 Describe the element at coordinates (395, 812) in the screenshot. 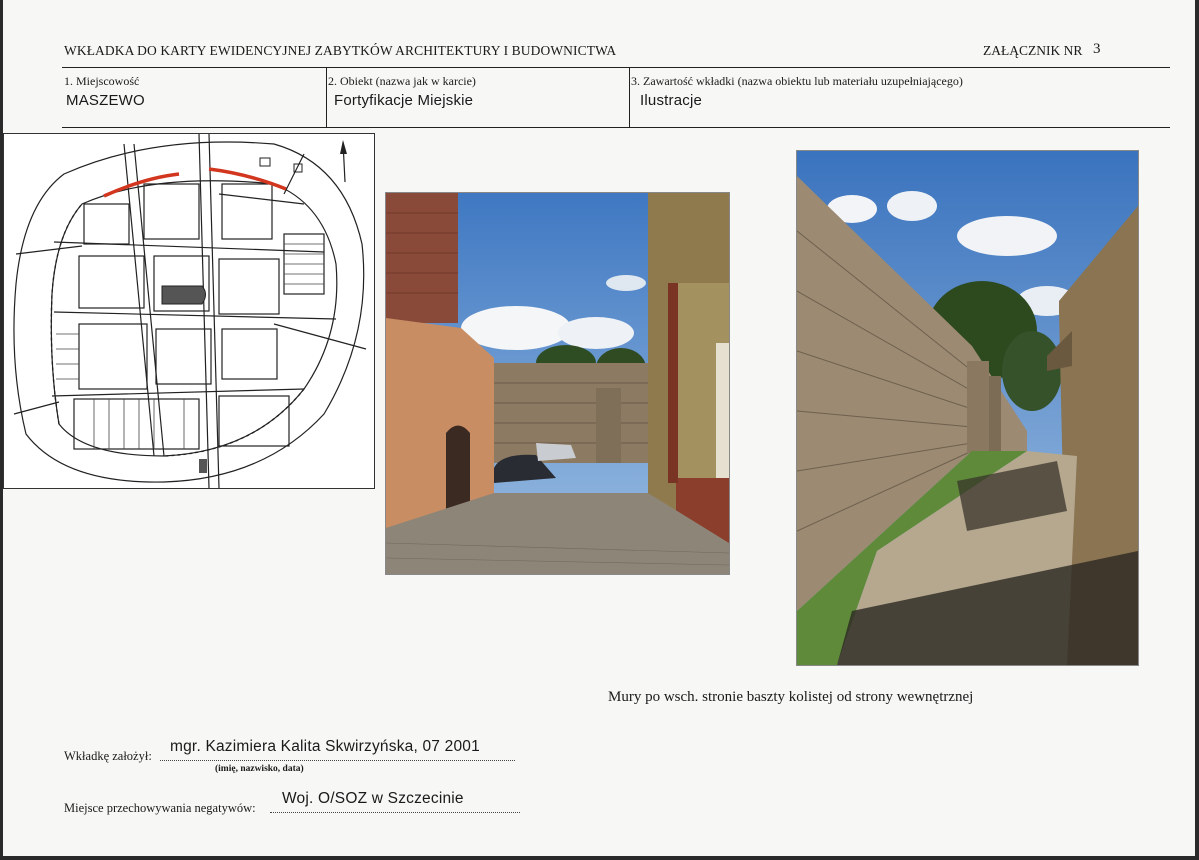

I see `storage-dotted-line` at that location.